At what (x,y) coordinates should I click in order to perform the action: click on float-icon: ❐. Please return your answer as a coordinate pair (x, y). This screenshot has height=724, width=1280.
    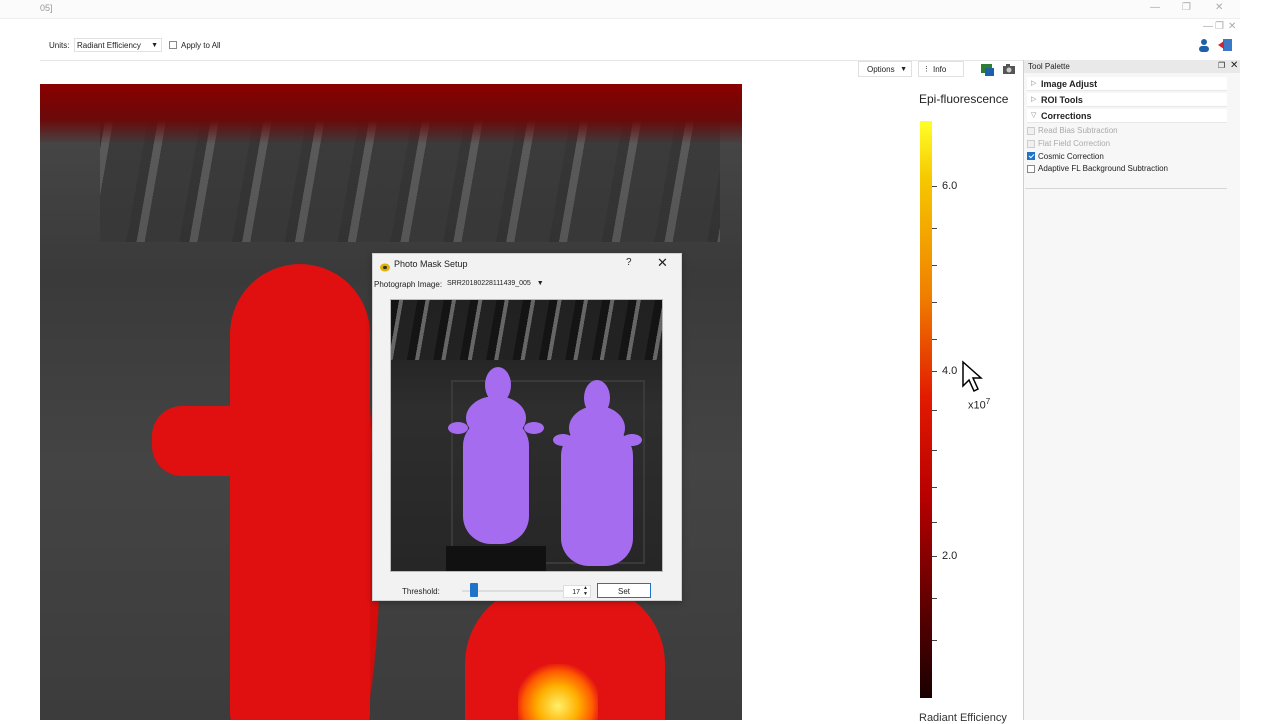
    Looking at the image, I should click on (1221, 65).